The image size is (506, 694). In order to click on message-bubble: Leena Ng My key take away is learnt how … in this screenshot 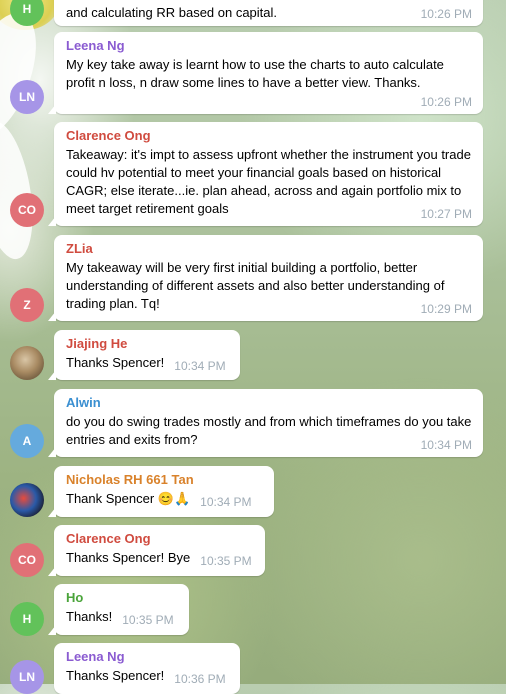, I will do `click(265, 73)`.